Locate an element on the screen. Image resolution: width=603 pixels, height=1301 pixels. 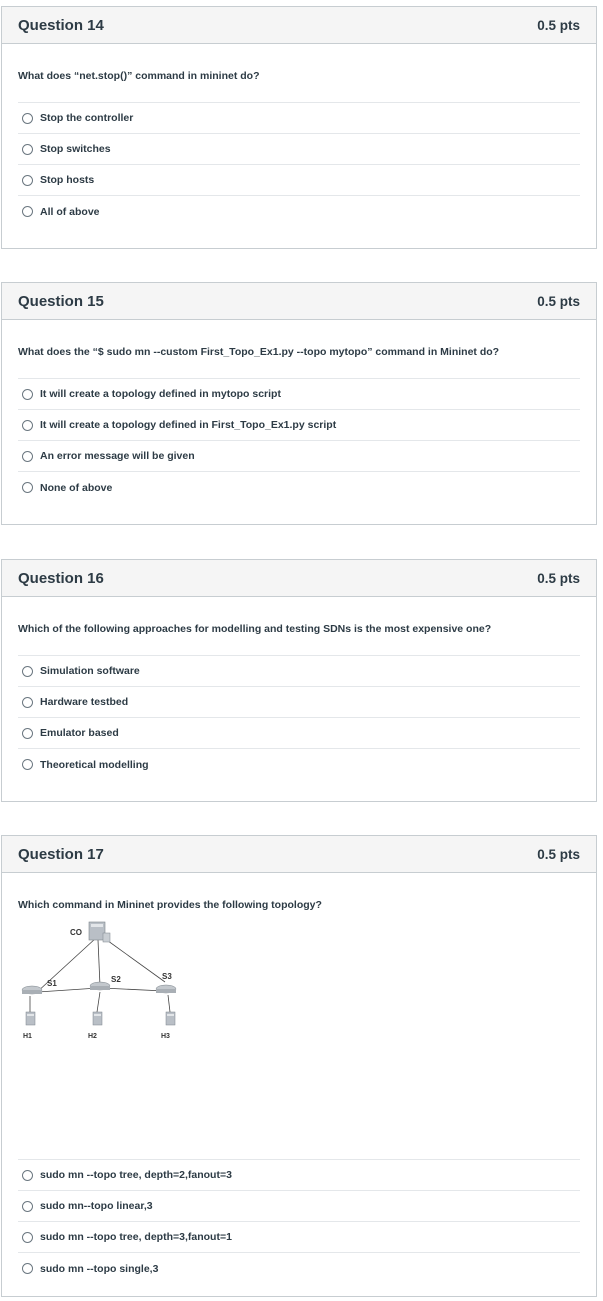
answer-option: Stop hosts is located at coordinates (299, 180).